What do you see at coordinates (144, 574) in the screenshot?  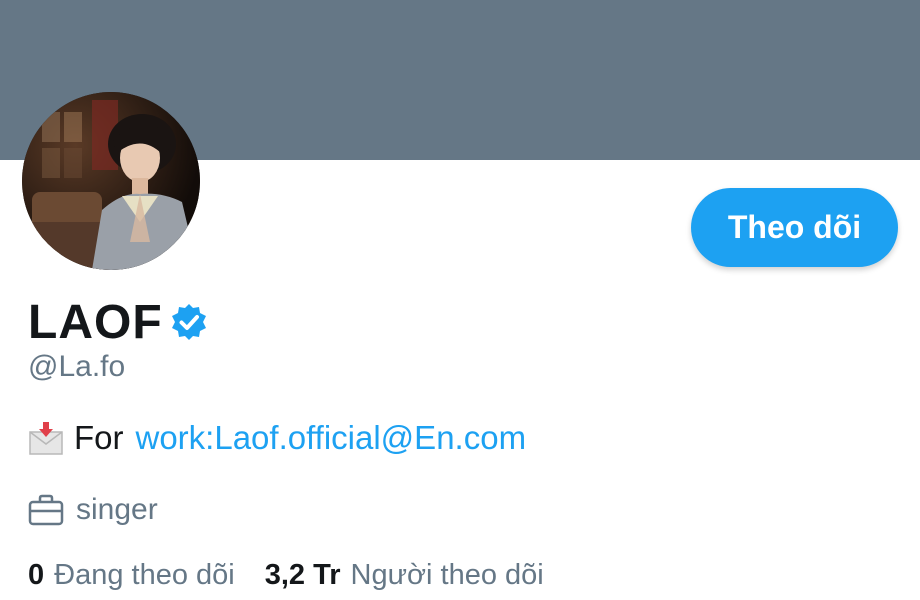 I see `following-label: Đang theo dõi` at bounding box center [144, 574].